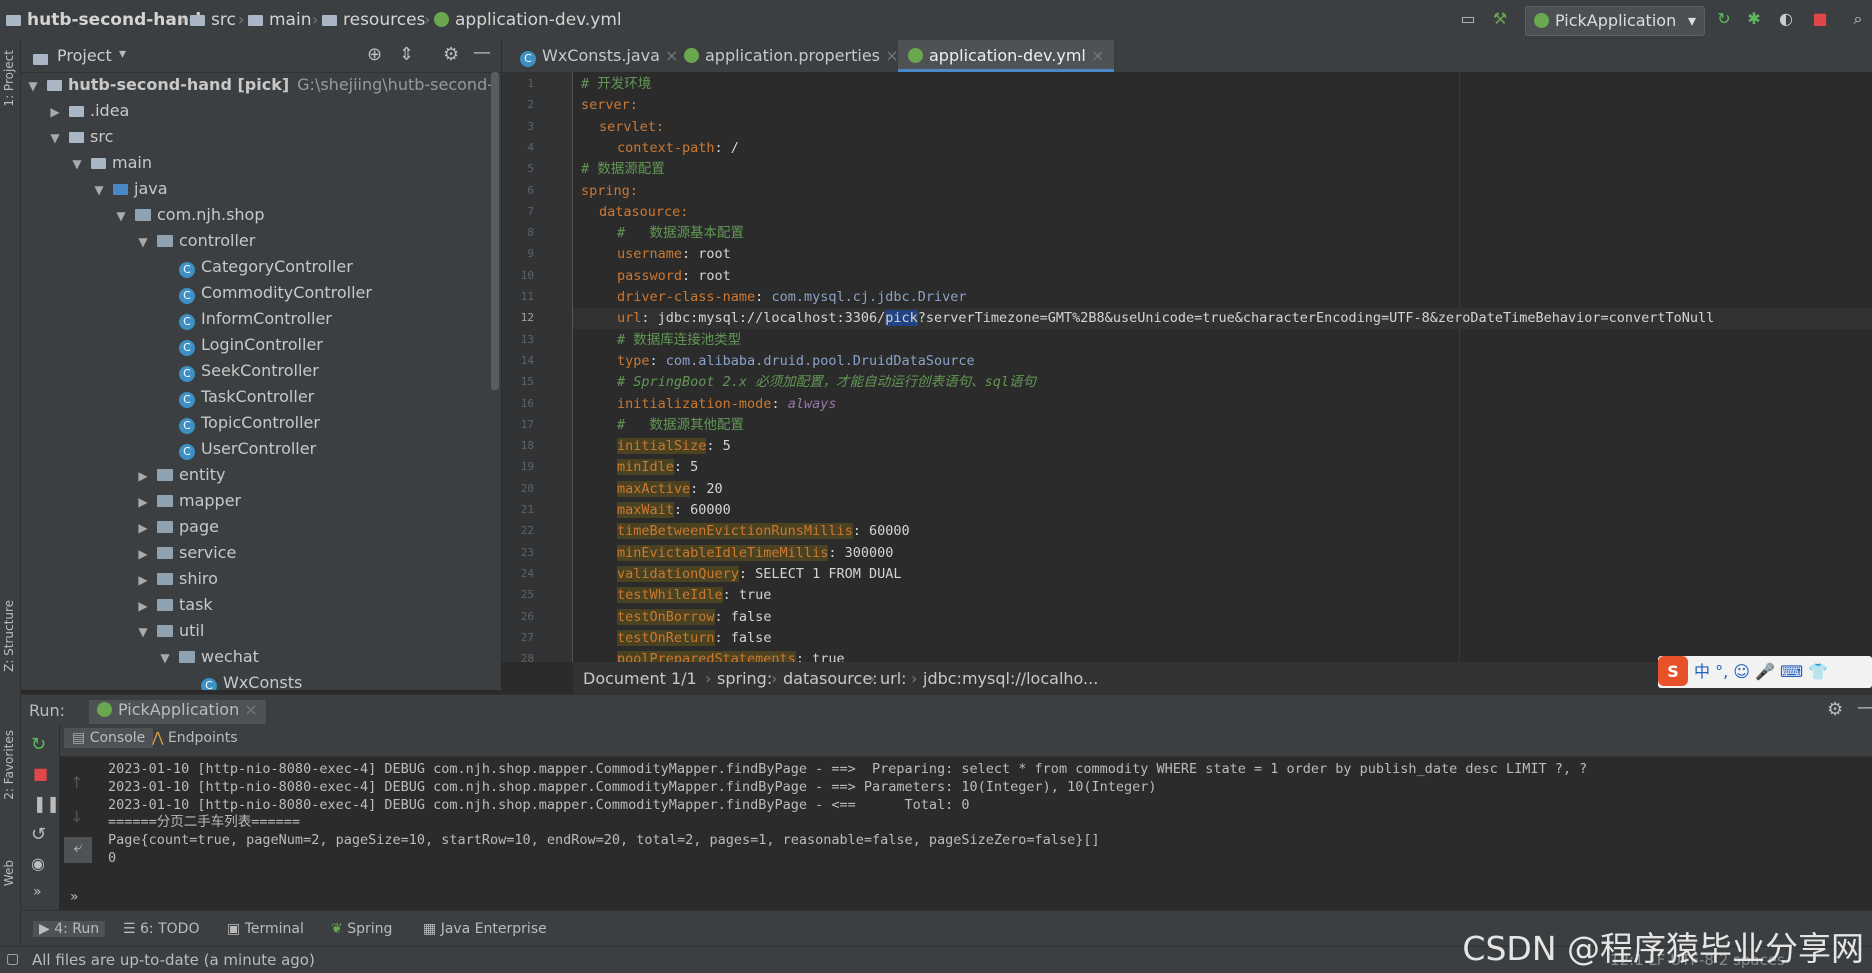 This screenshot has height=973, width=1872. Describe the element at coordinates (678, 148) in the screenshot. I see `code-line: context-path: /` at that location.